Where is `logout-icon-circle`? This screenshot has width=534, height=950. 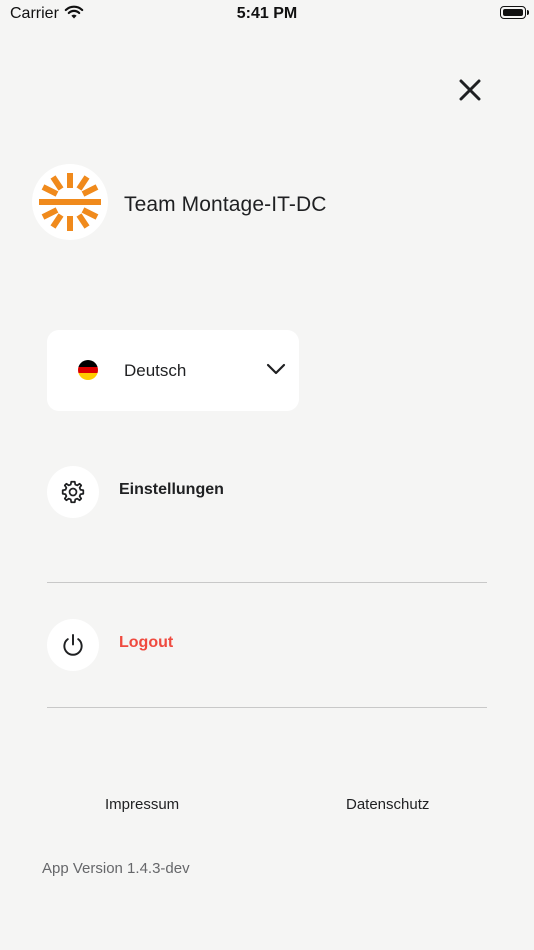
logout-icon-circle is located at coordinates (73, 645).